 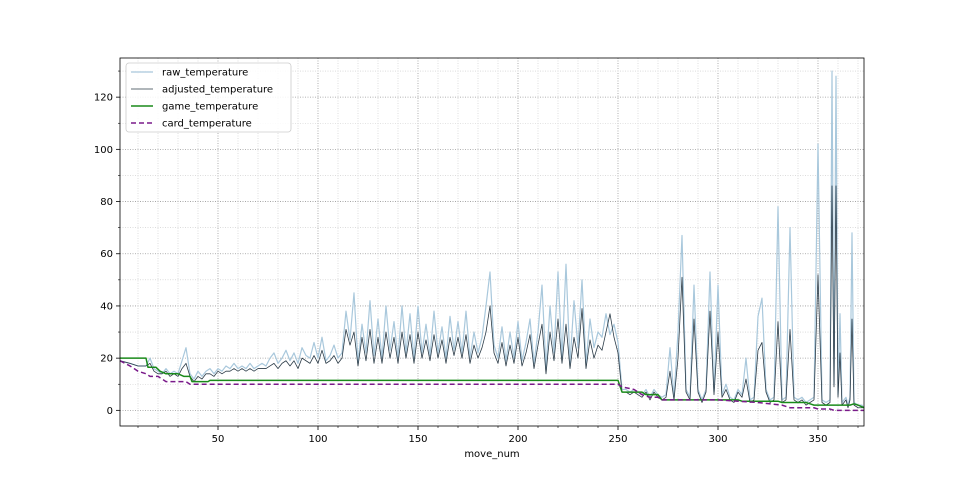 What do you see at coordinates (106, 254) in the screenshot?
I see `y-tick-label: 60` at bounding box center [106, 254].